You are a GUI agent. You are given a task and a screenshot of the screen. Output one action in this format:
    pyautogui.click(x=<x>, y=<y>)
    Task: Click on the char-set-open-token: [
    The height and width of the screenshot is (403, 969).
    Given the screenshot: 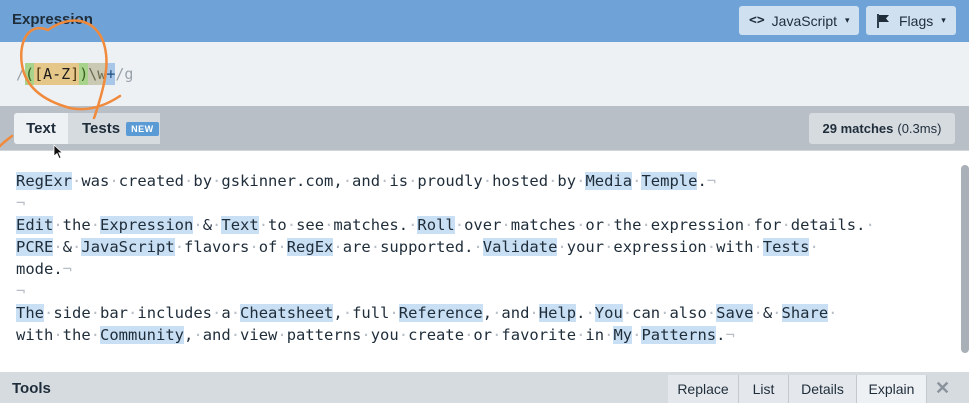 What is the action you would take?
    pyautogui.click(x=39, y=74)
    